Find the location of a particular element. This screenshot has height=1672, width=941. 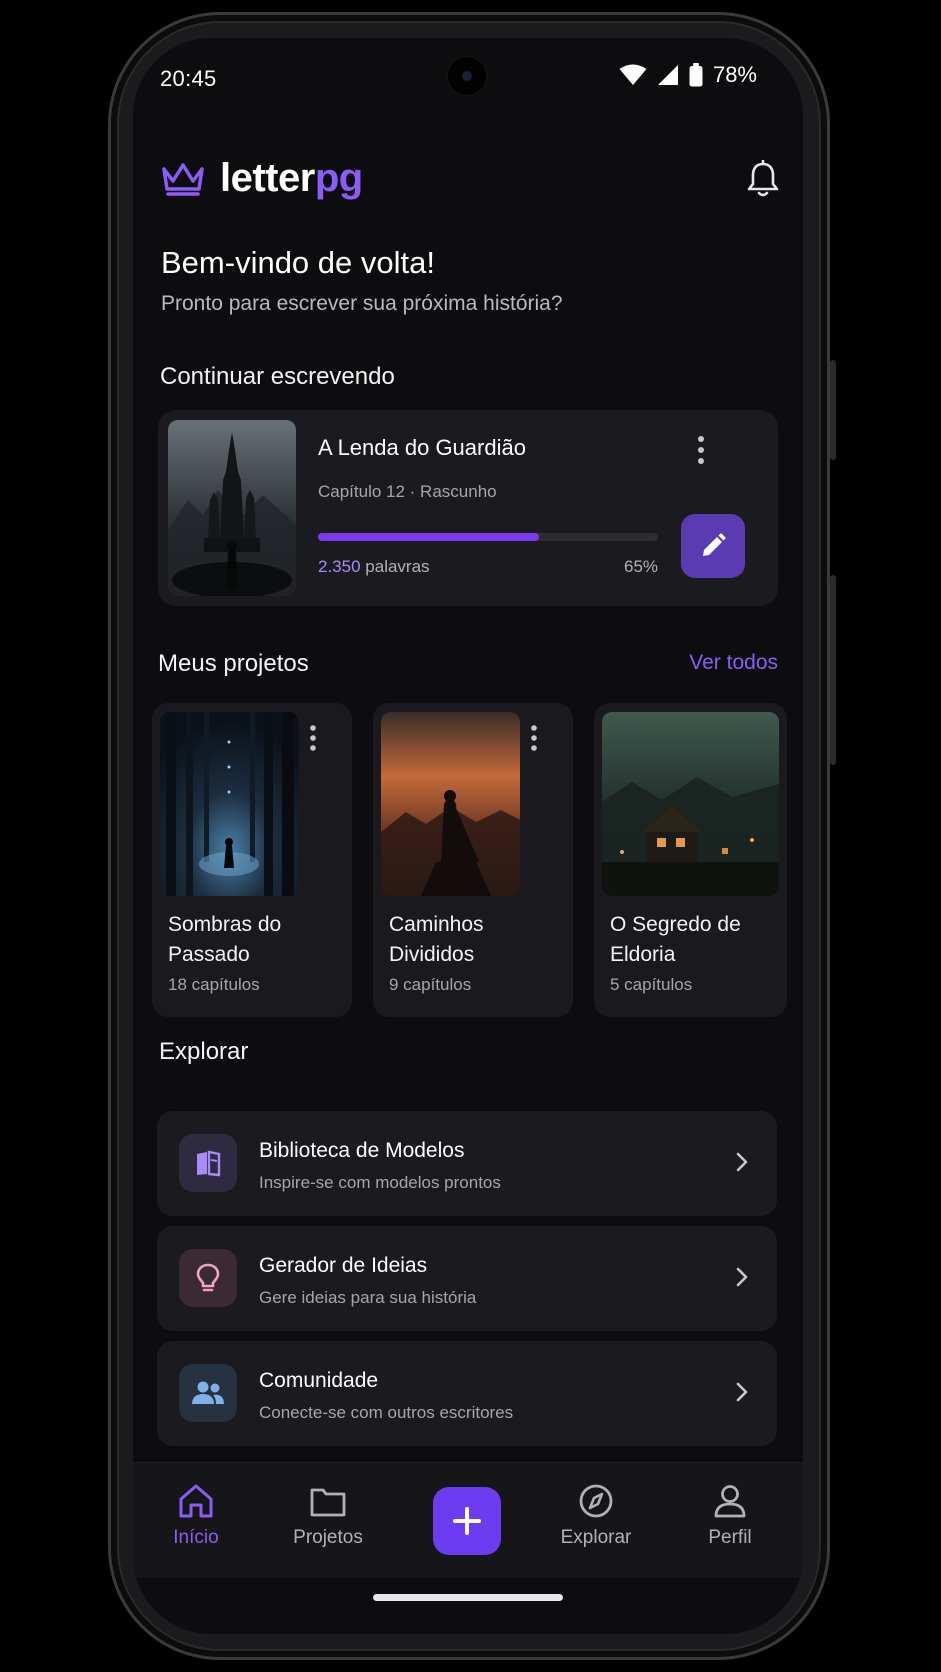

project-title: Caminhos Divididos is located at coordinates (436, 939).